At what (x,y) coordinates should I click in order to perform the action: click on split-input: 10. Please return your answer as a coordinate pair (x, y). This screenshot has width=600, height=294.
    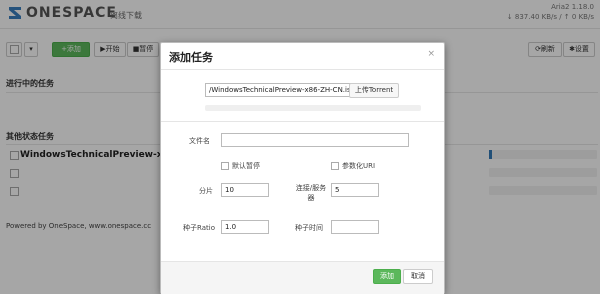
    Looking at the image, I should click on (245, 190).